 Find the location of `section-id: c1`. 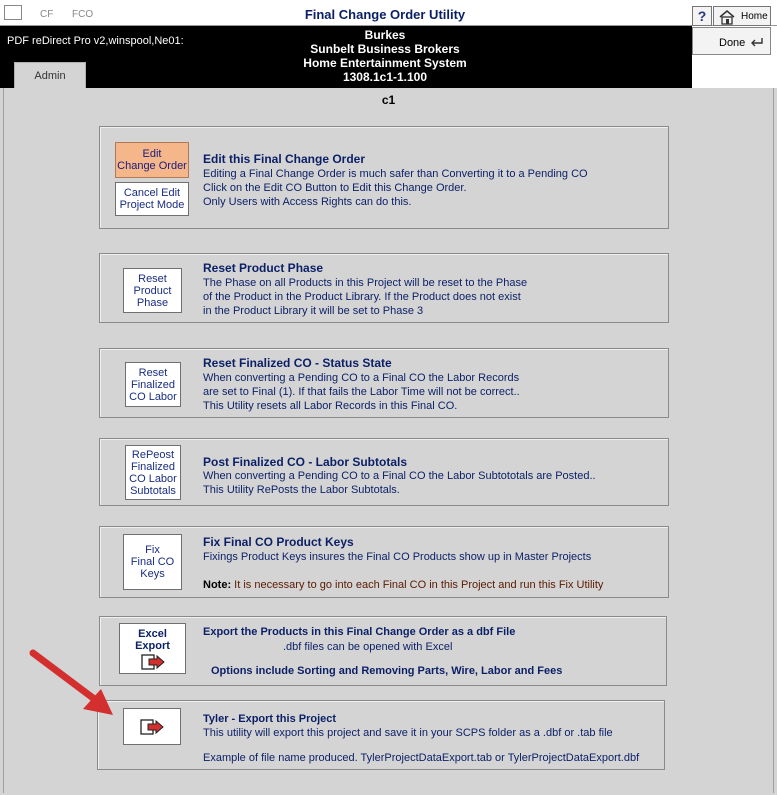

section-id: c1 is located at coordinates (388, 100).